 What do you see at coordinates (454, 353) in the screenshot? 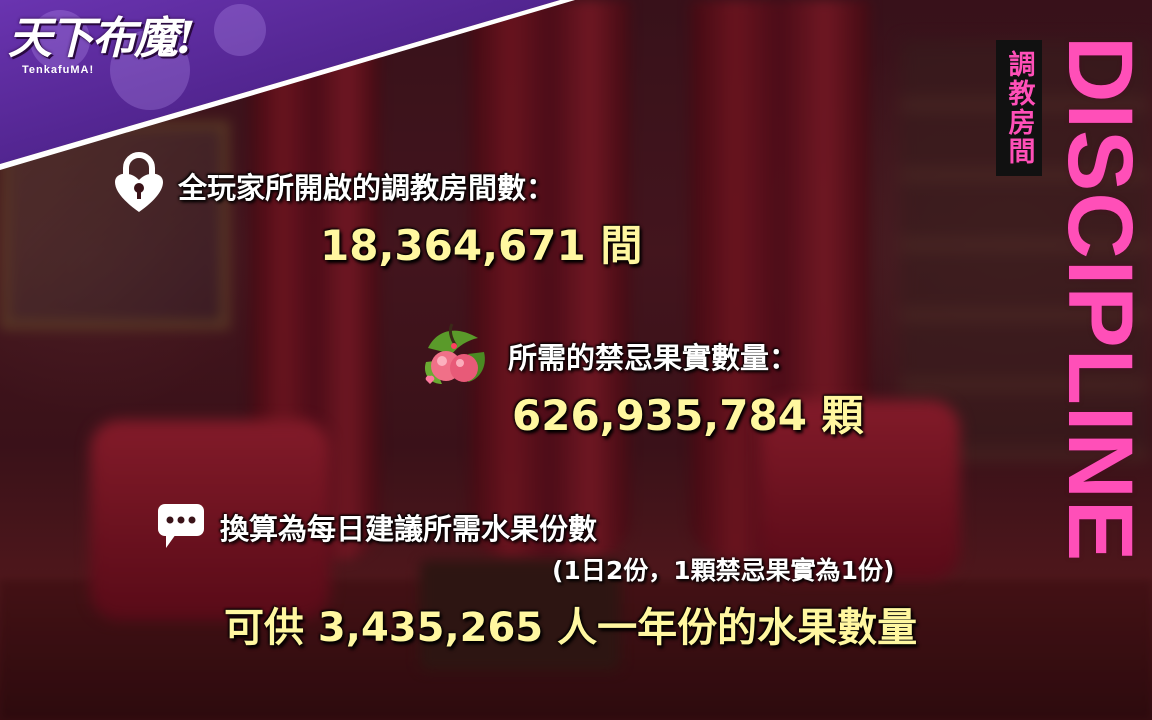
I see `forbidden-fruit-icon` at bounding box center [454, 353].